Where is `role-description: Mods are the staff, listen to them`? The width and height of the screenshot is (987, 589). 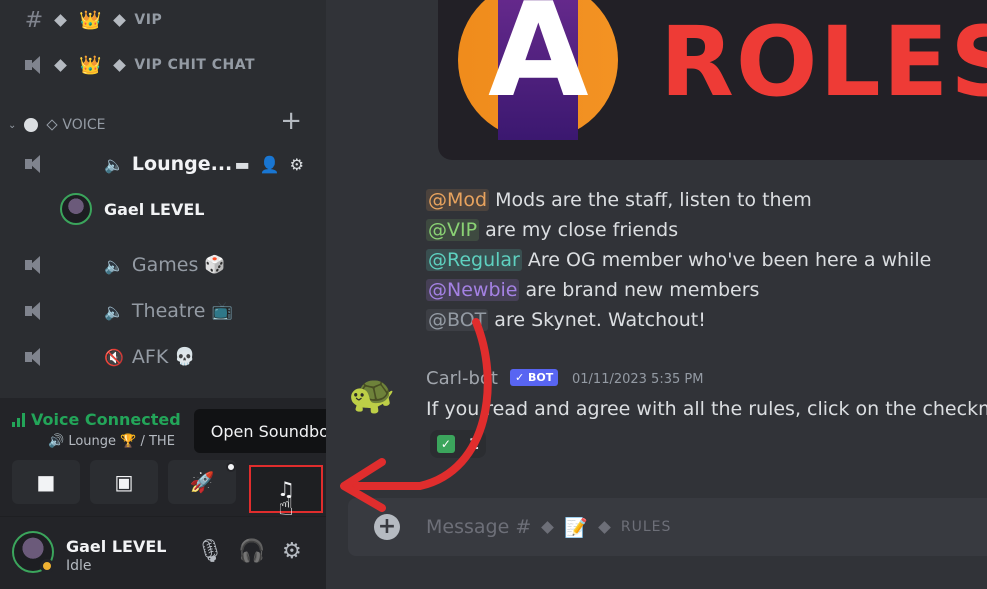 role-description: Mods are the staff, listen to them is located at coordinates (650, 200).